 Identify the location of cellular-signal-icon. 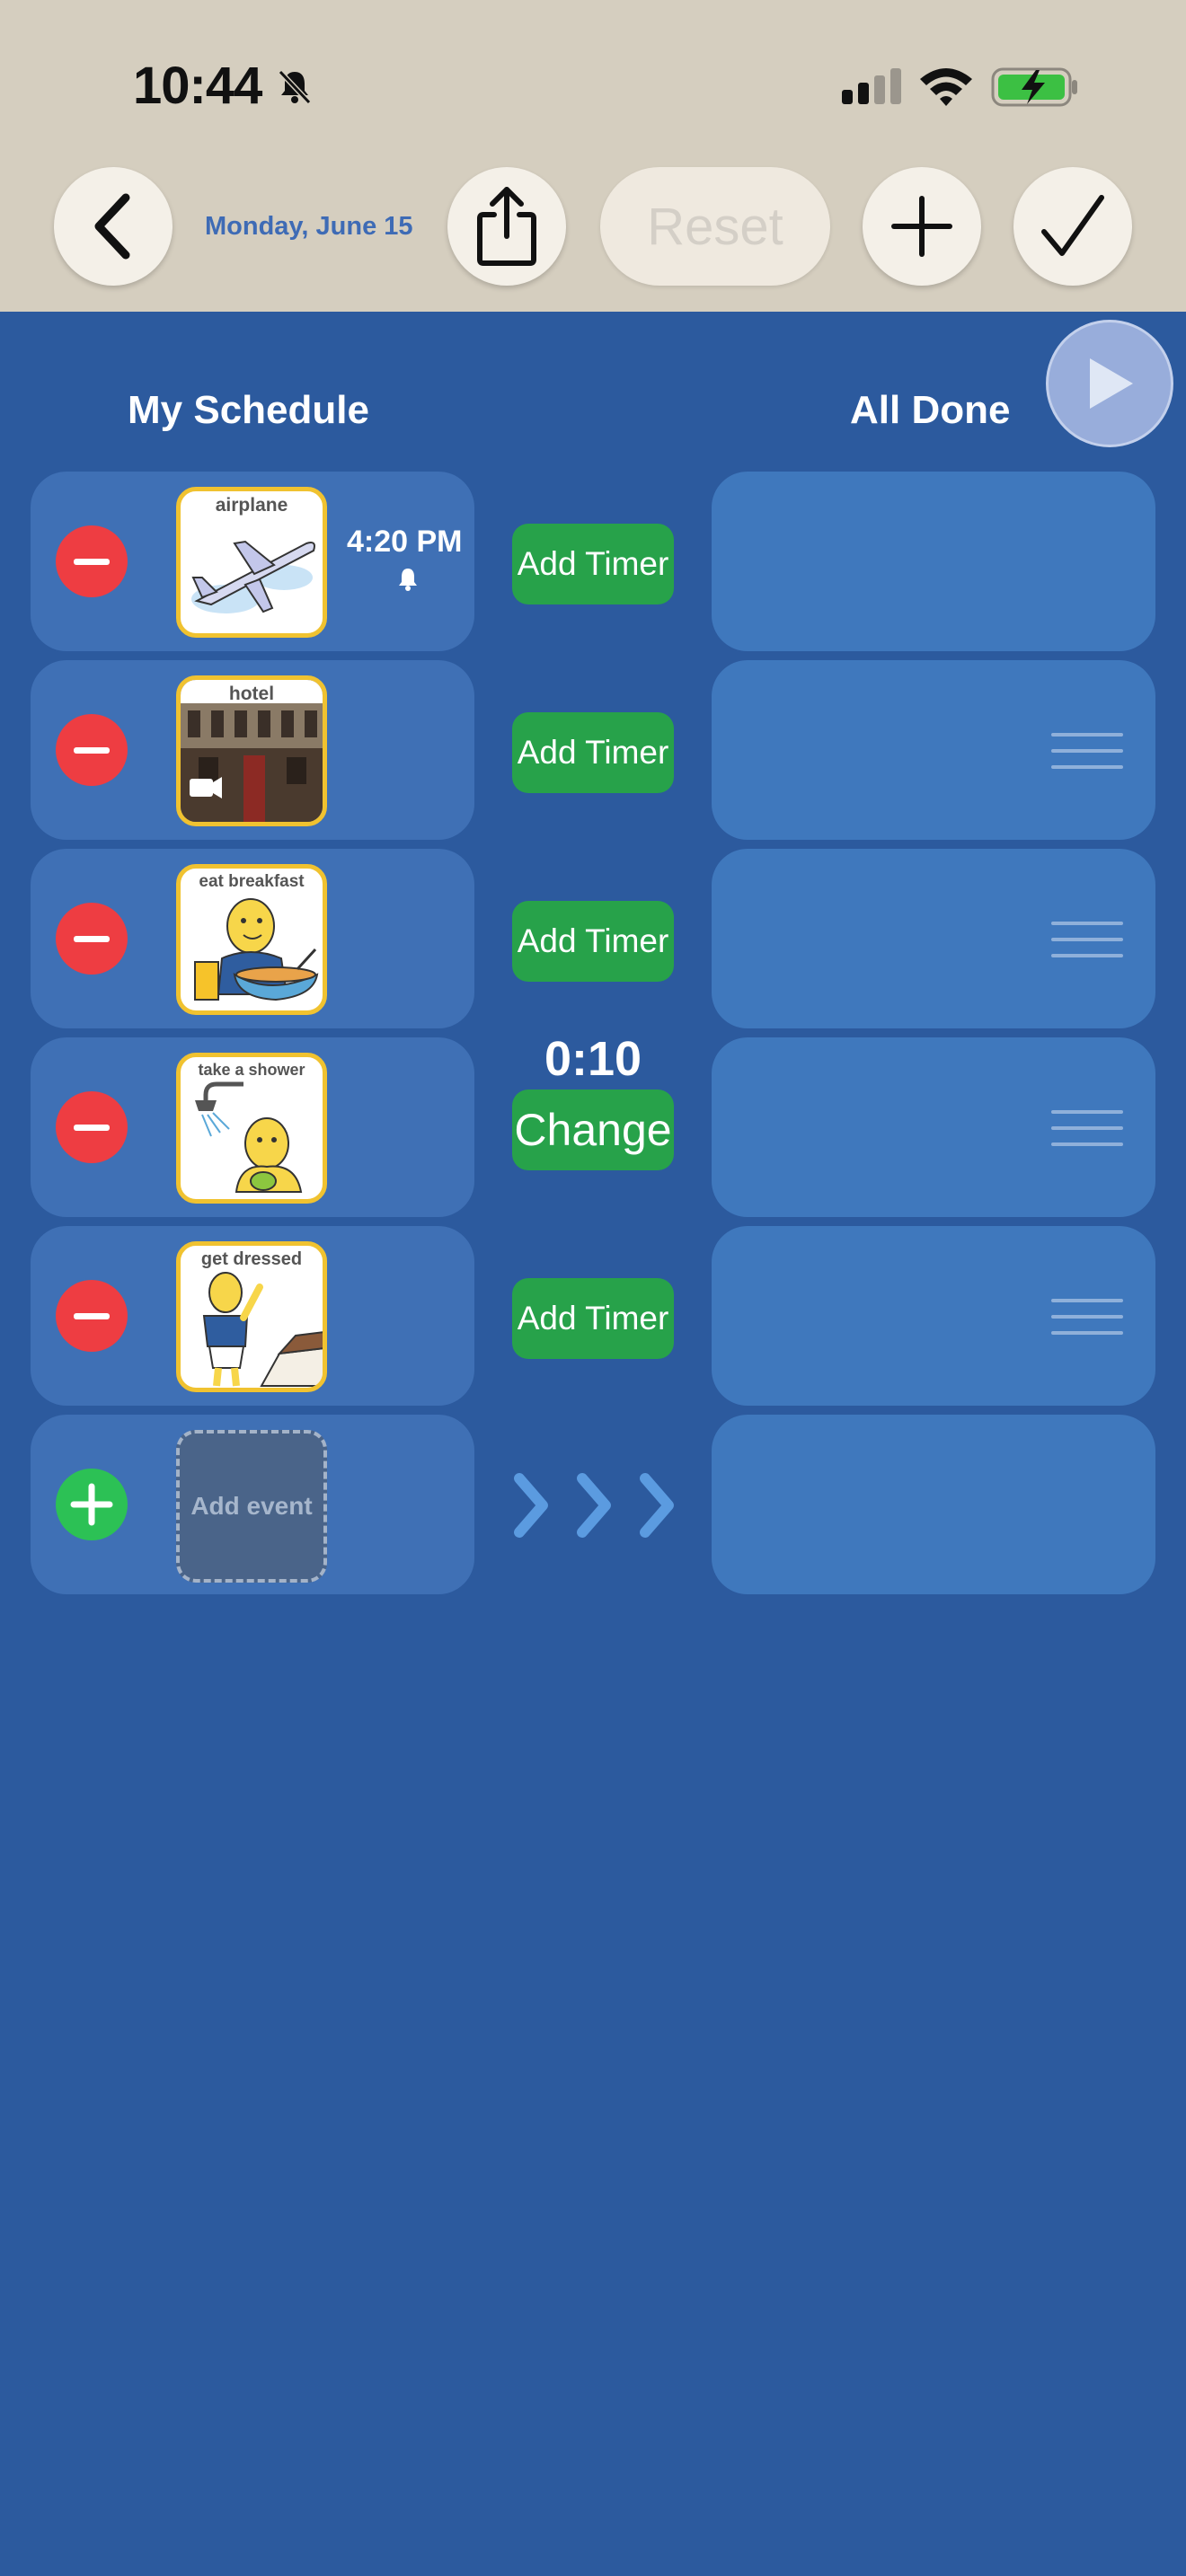
(871, 86).